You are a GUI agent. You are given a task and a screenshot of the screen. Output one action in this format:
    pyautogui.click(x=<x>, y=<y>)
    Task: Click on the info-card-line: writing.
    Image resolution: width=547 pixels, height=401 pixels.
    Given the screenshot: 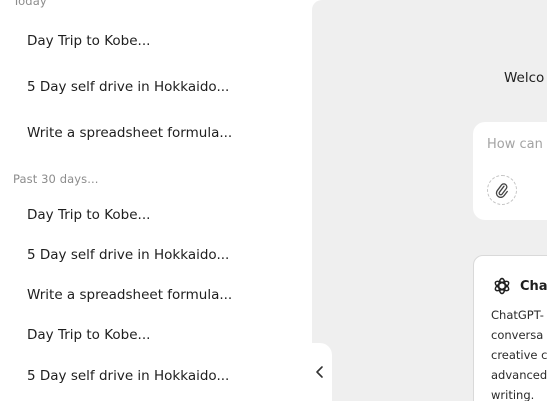 What is the action you would take?
    pyautogui.click(x=513, y=394)
    